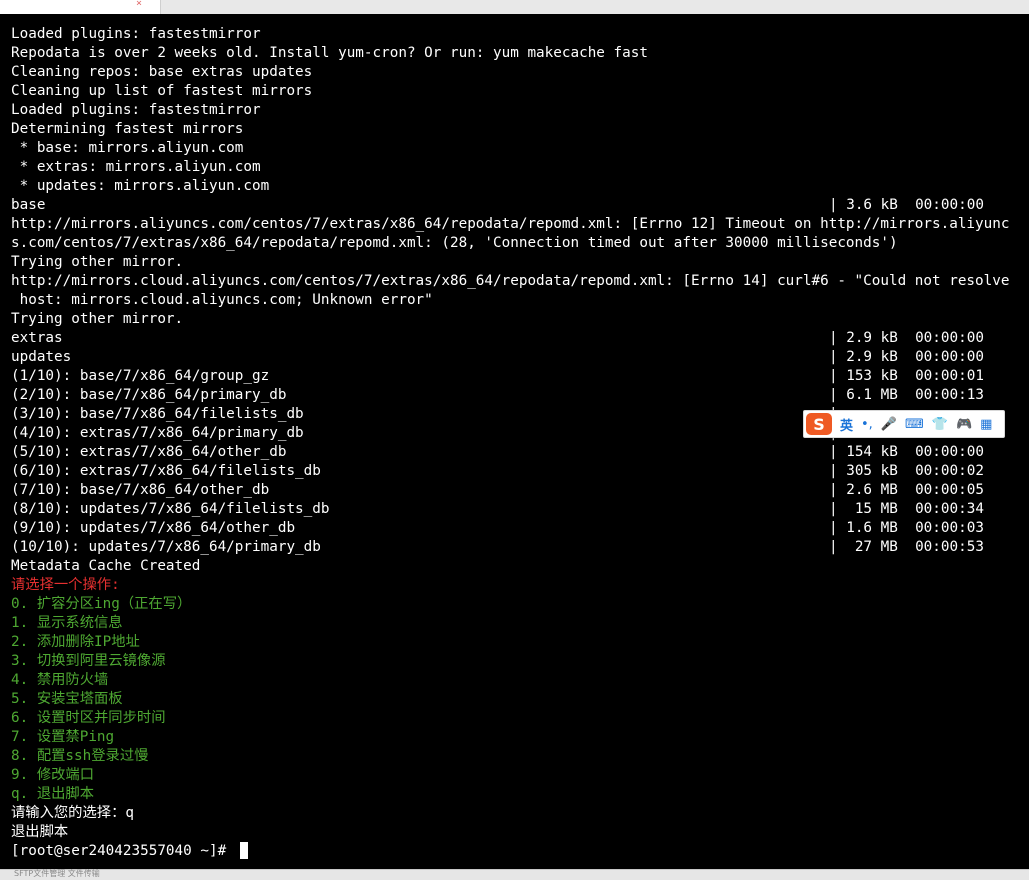  I want to click on shell-prompt: [root@ser240423557040 ~]#, so click(123, 851).